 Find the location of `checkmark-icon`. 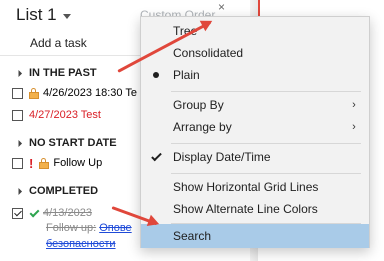

checkmark-icon is located at coordinates (156, 157).